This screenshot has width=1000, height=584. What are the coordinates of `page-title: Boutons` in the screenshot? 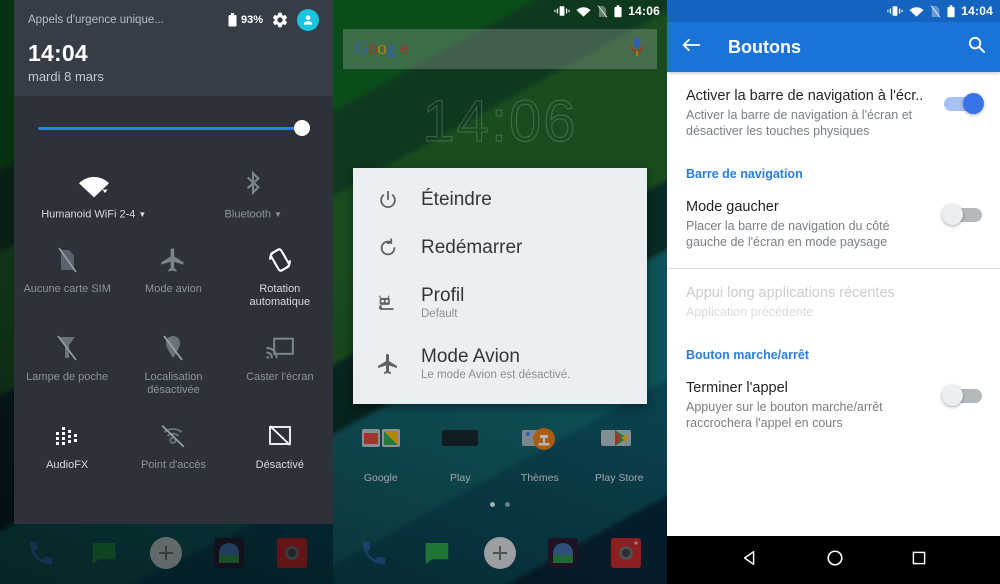 It's located at (764, 46).